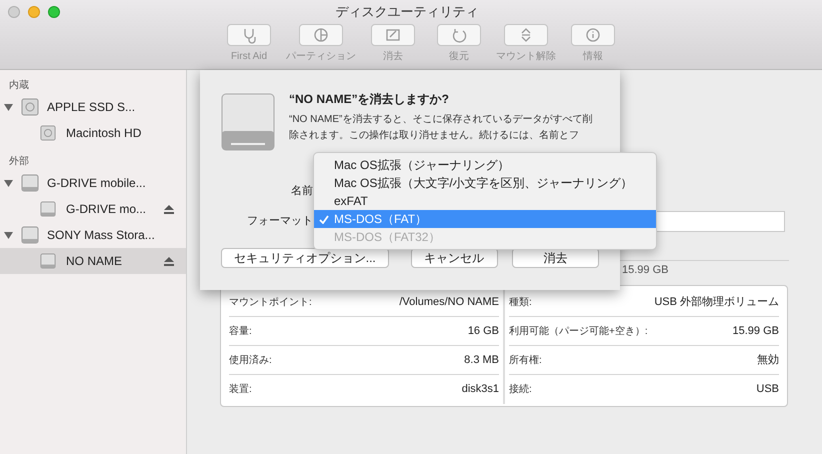 The width and height of the screenshot is (822, 454). What do you see at coordinates (454, 258) in the screenshot?
I see `dialog-button: キャンセル` at bounding box center [454, 258].